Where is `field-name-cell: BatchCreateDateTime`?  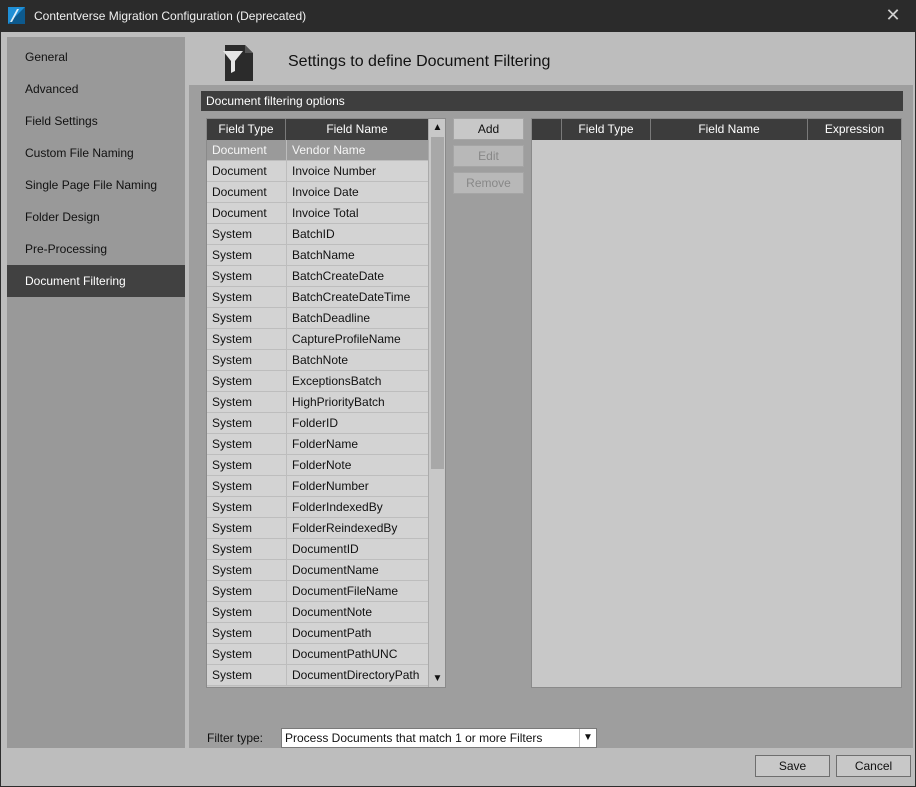 field-name-cell: BatchCreateDateTime is located at coordinates (357, 297).